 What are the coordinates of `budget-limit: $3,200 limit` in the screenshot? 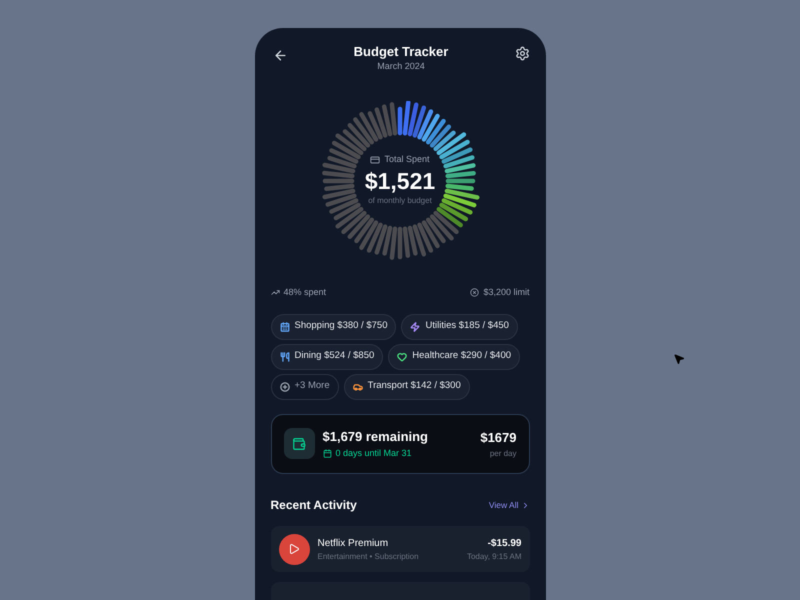 It's located at (506, 293).